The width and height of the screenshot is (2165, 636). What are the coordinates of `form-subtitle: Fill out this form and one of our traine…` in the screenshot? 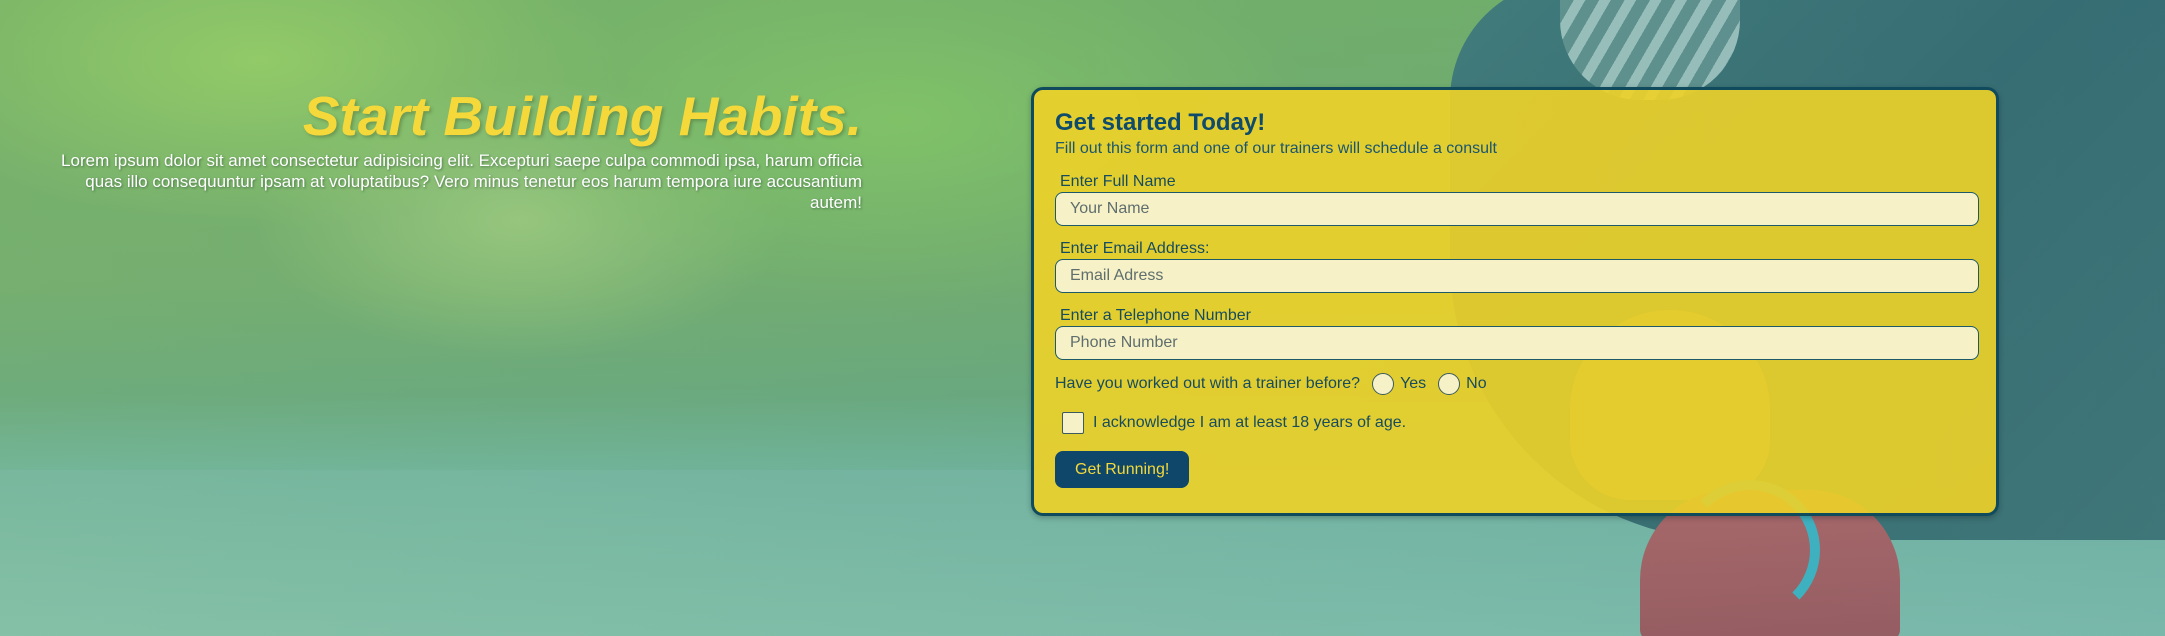 It's located at (1276, 148).